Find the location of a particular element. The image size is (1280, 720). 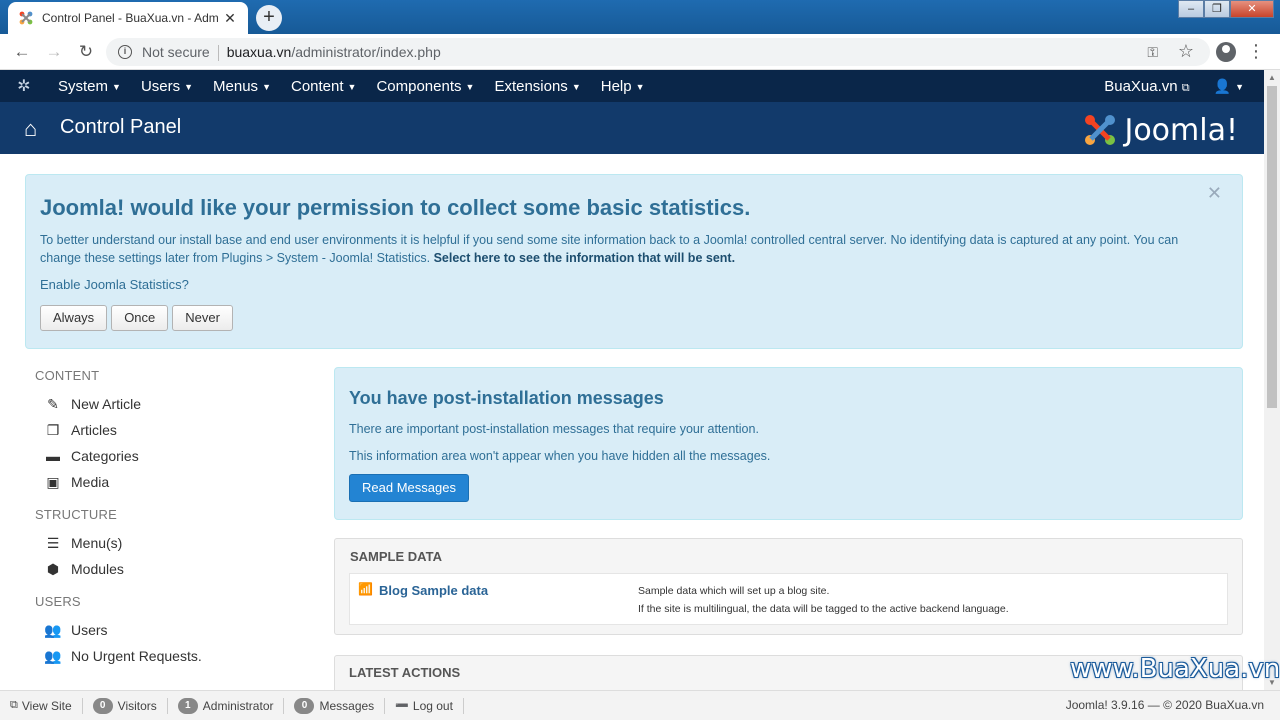

nav-label: System is located at coordinates (83, 86).